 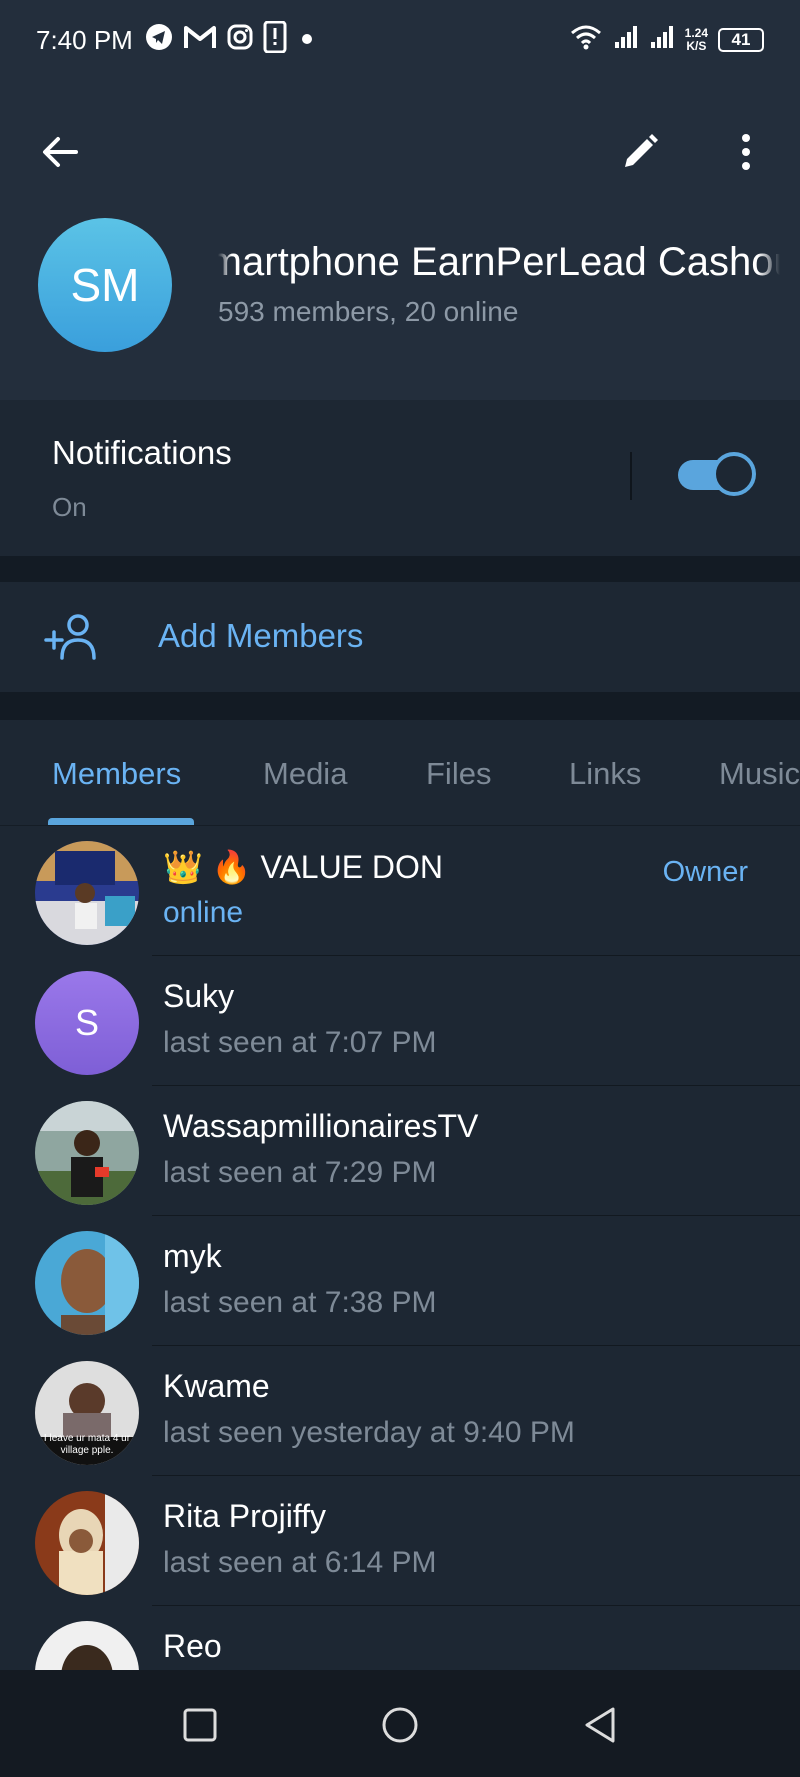 What do you see at coordinates (87, 1413) in the screenshot?
I see `avatar: I leave ur mata 4 ur village pple.` at bounding box center [87, 1413].